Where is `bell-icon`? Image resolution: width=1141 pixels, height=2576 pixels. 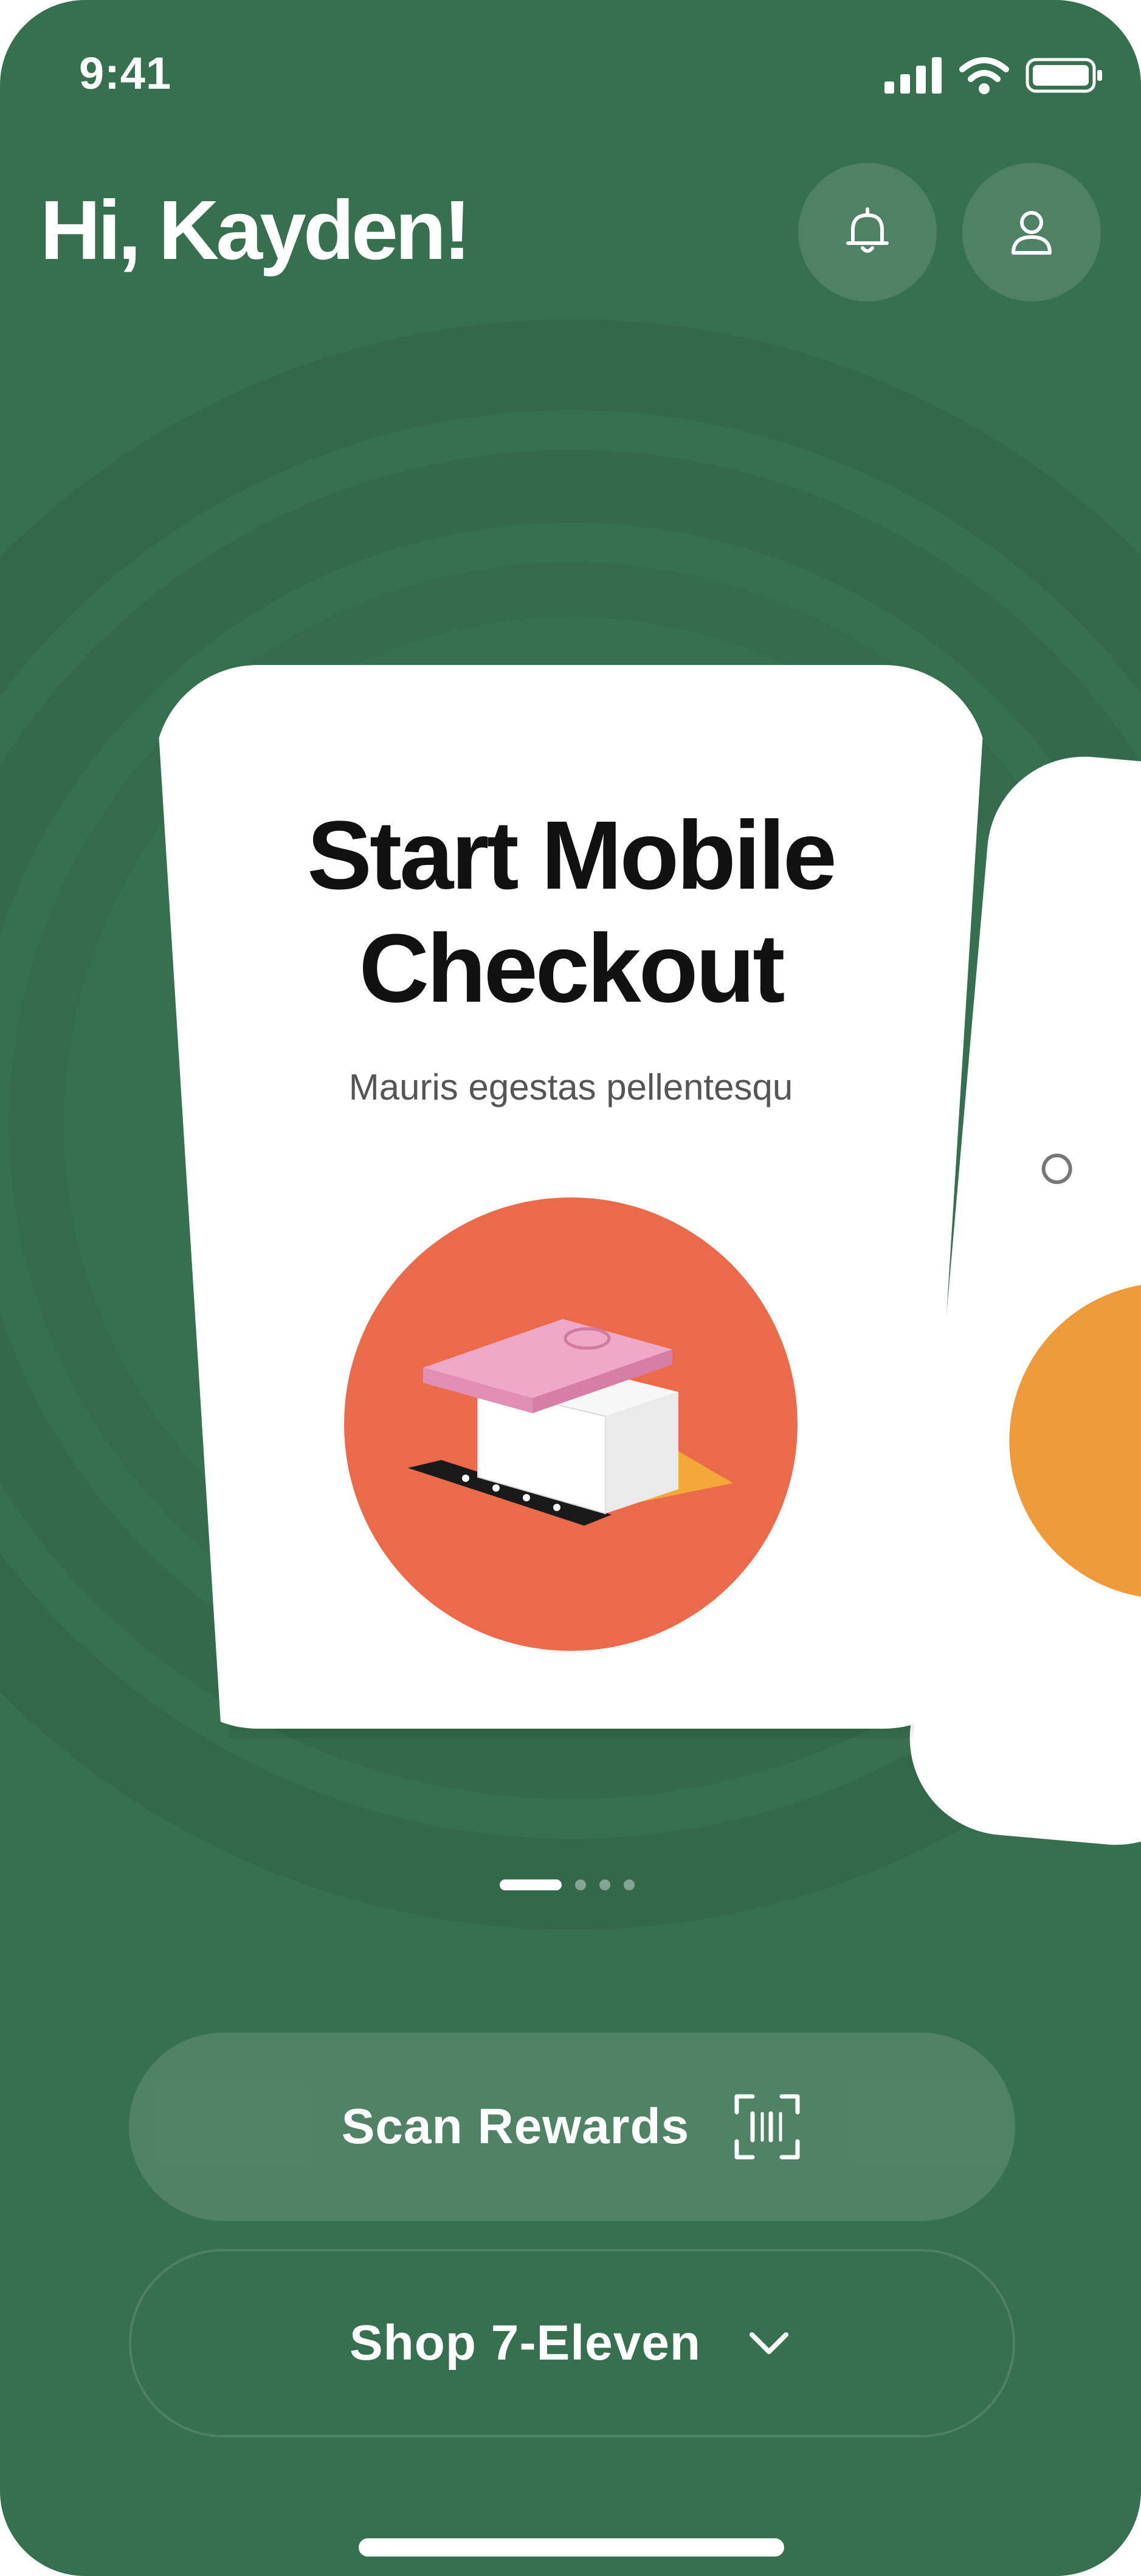 bell-icon is located at coordinates (868, 230).